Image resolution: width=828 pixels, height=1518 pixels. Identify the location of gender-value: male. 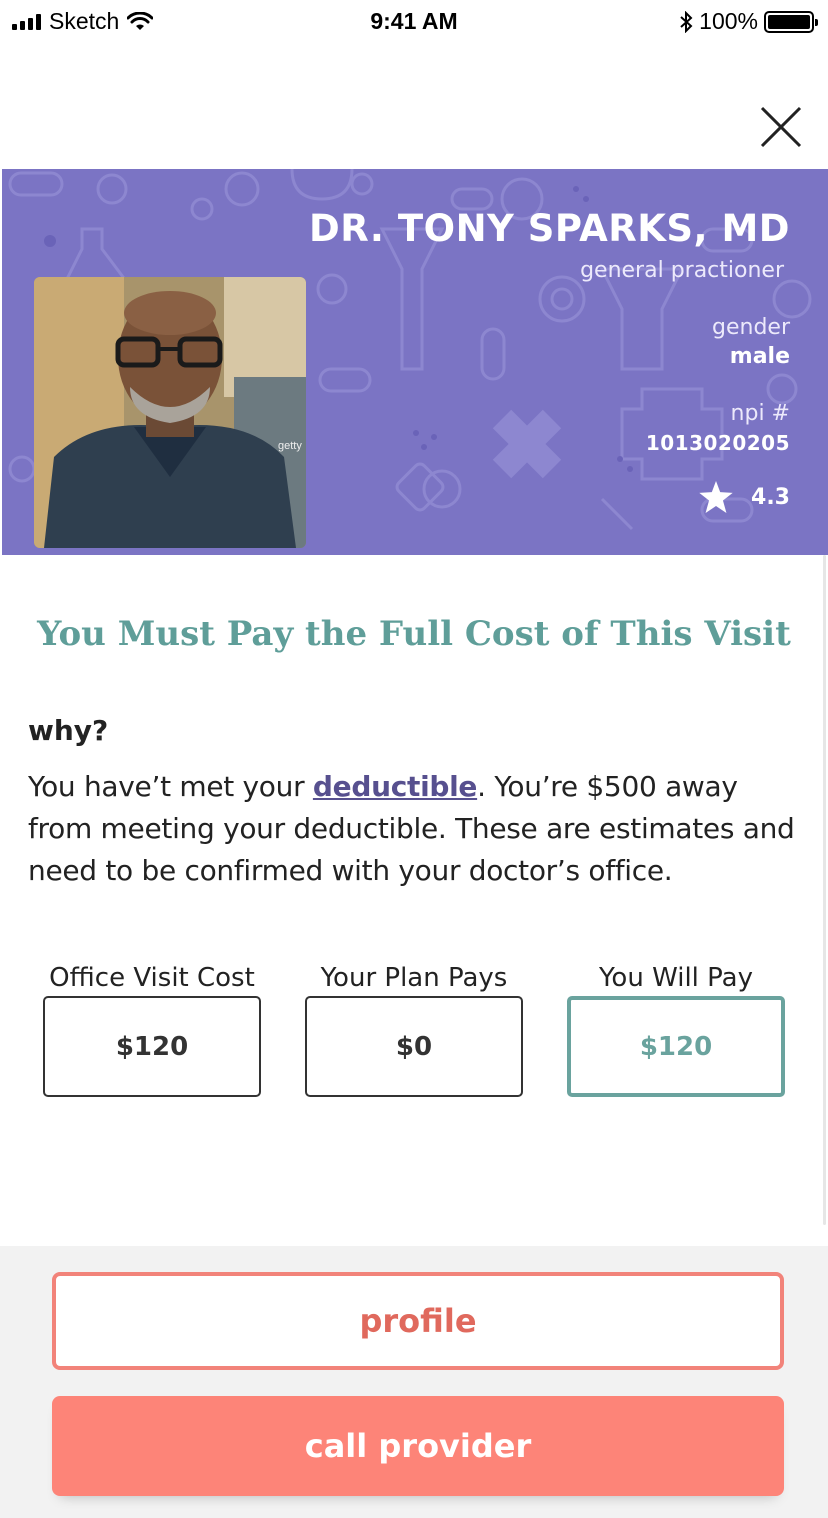
(759, 356).